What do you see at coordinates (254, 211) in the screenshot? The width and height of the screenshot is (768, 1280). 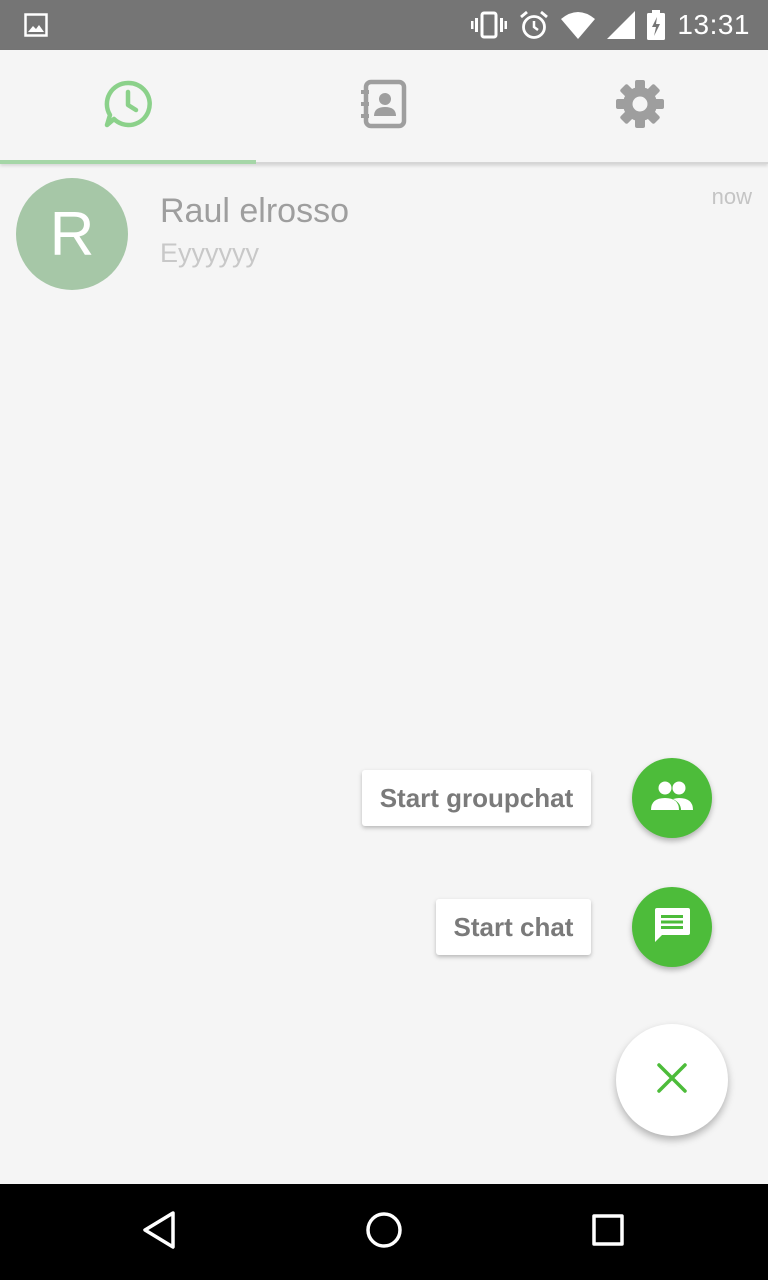 I see `contact-name: Raul elrosso` at bounding box center [254, 211].